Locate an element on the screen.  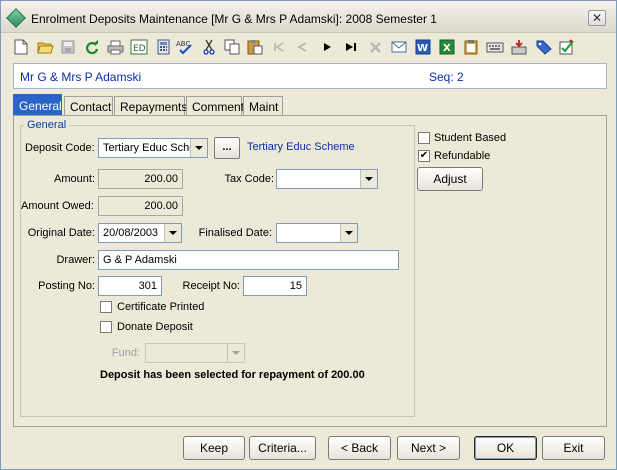
original-date-label: Original Date: is located at coordinates (61, 233).